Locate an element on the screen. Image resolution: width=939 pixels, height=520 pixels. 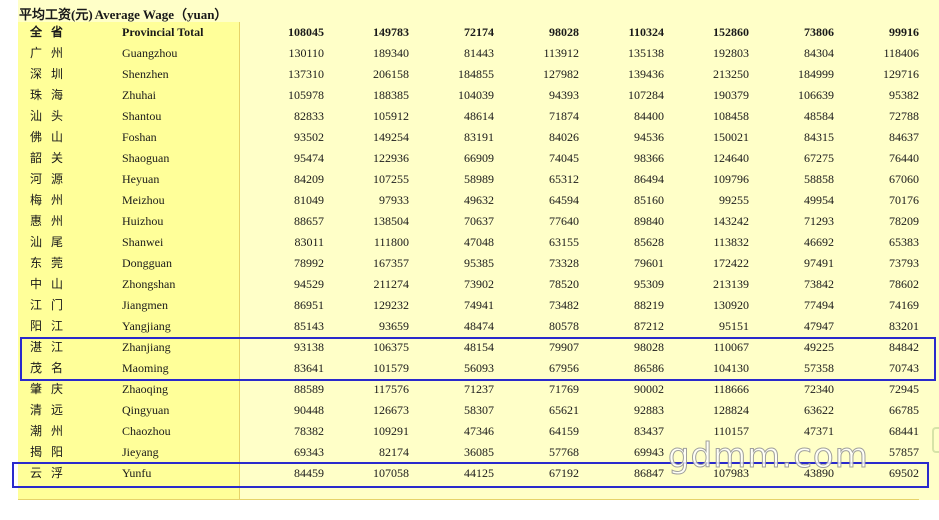
wage-value-cell: 67956 is located at coordinates (564, 368).